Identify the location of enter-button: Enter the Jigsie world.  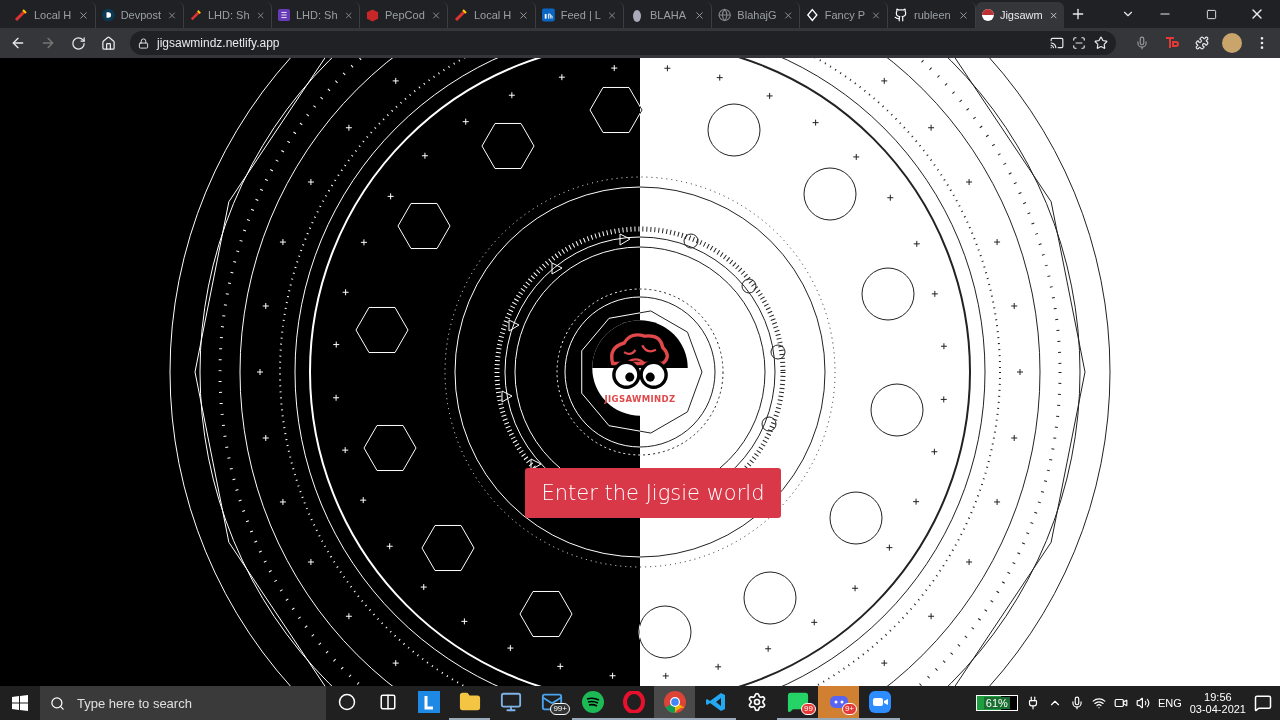
(653, 493).